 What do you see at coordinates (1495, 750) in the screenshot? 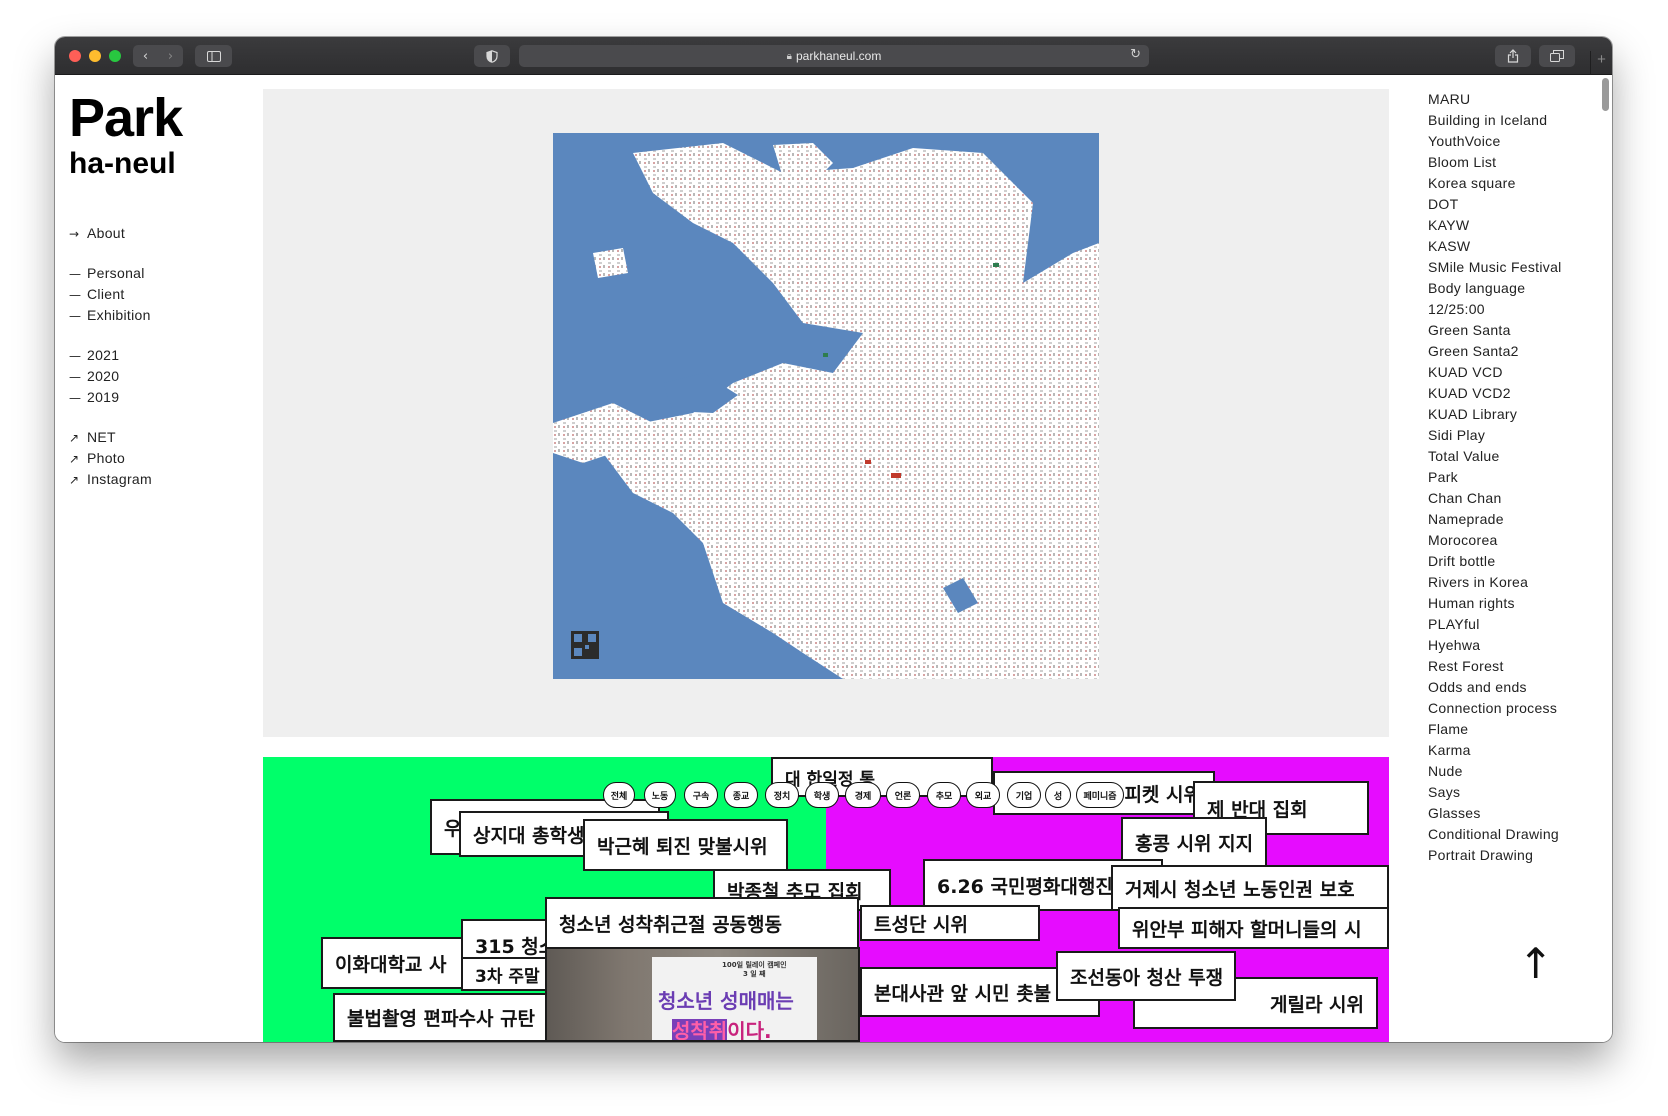
I see `project-link: Karma` at bounding box center [1495, 750].